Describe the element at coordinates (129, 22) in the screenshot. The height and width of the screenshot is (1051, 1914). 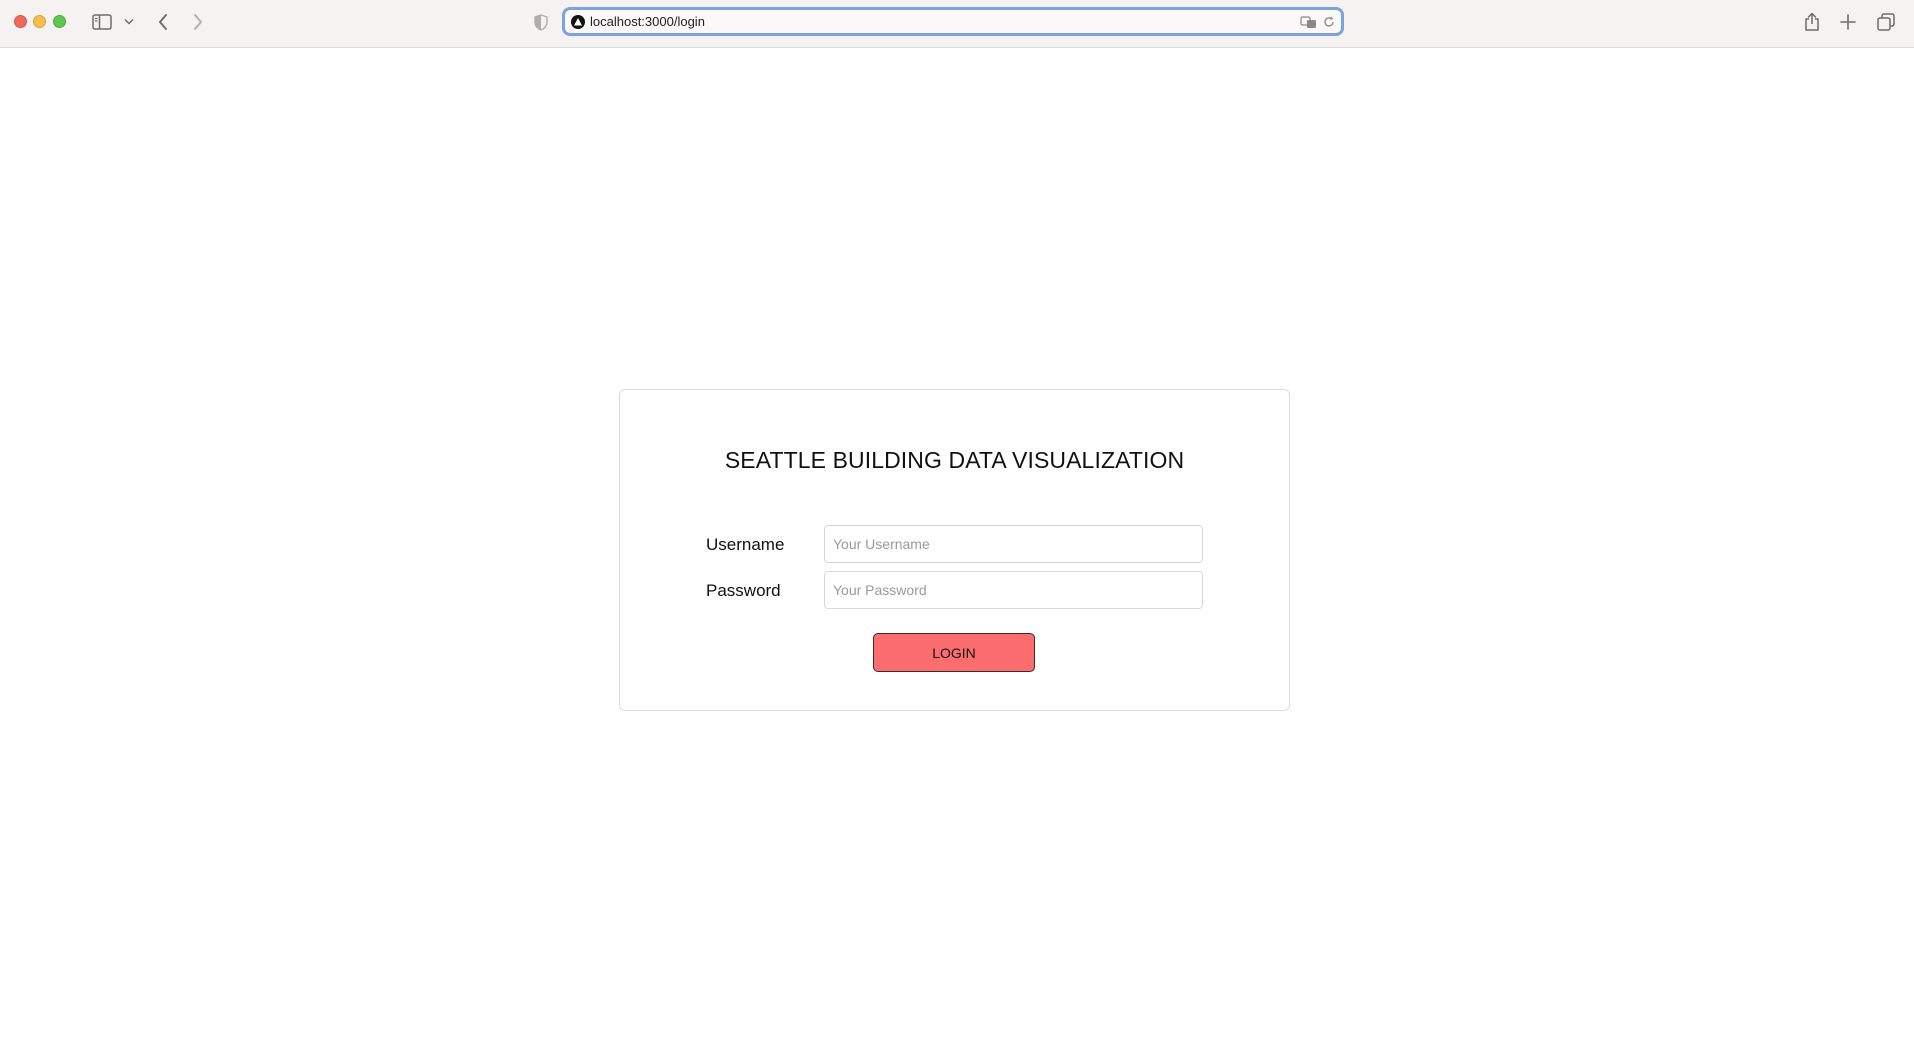
I see `chevron-down-icon` at that location.